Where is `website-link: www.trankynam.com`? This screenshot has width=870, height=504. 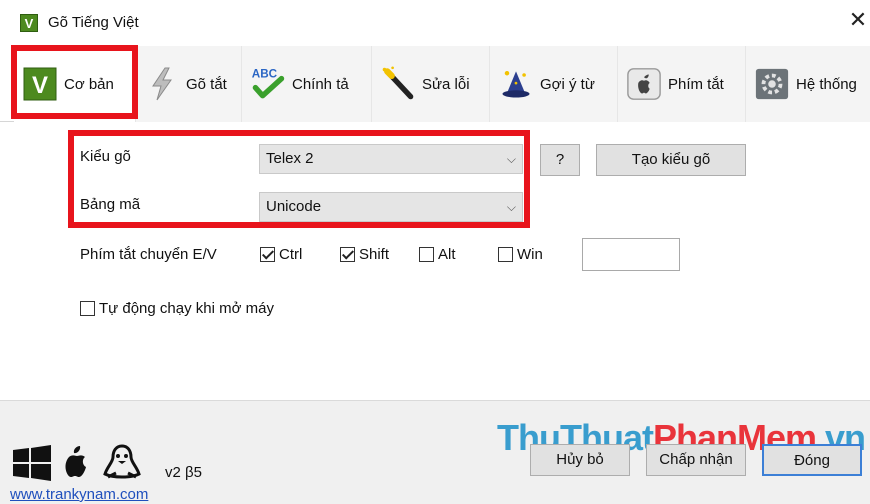
website-link: www.trankynam.com is located at coordinates (79, 494).